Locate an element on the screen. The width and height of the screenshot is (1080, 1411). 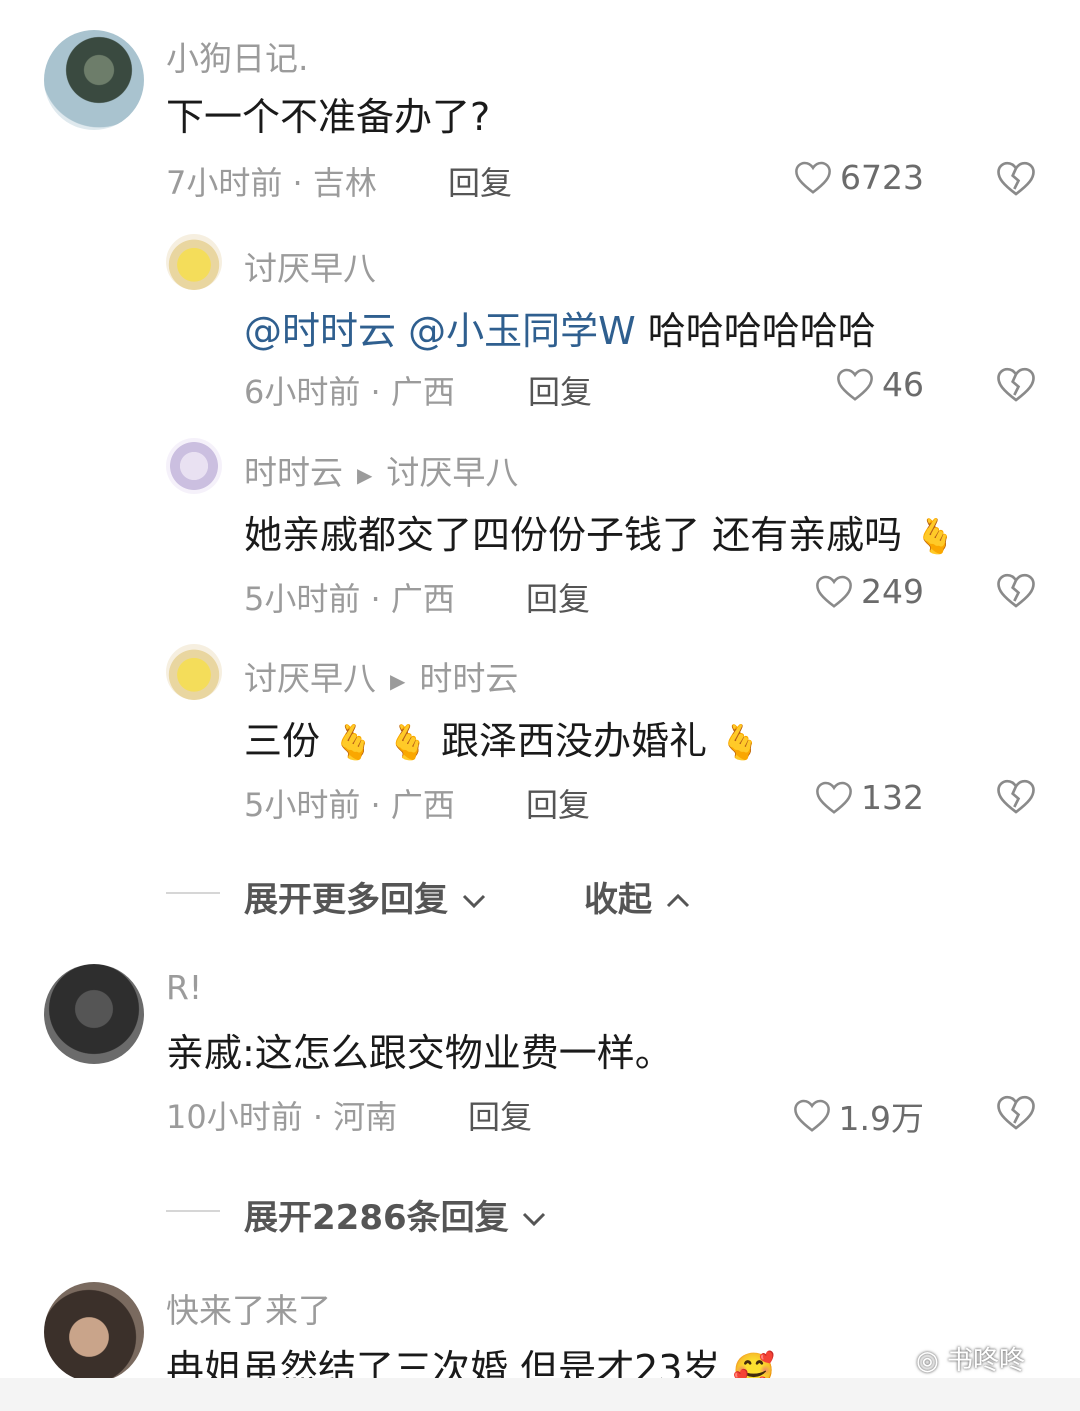
username: 小狗日记. is located at coordinates (237, 56).